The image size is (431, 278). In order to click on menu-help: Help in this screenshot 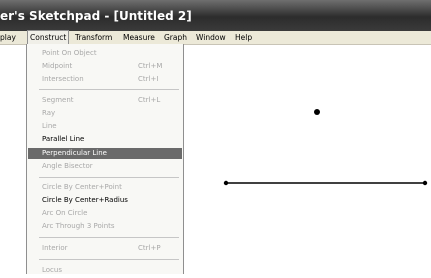, I will do `click(243, 37)`.